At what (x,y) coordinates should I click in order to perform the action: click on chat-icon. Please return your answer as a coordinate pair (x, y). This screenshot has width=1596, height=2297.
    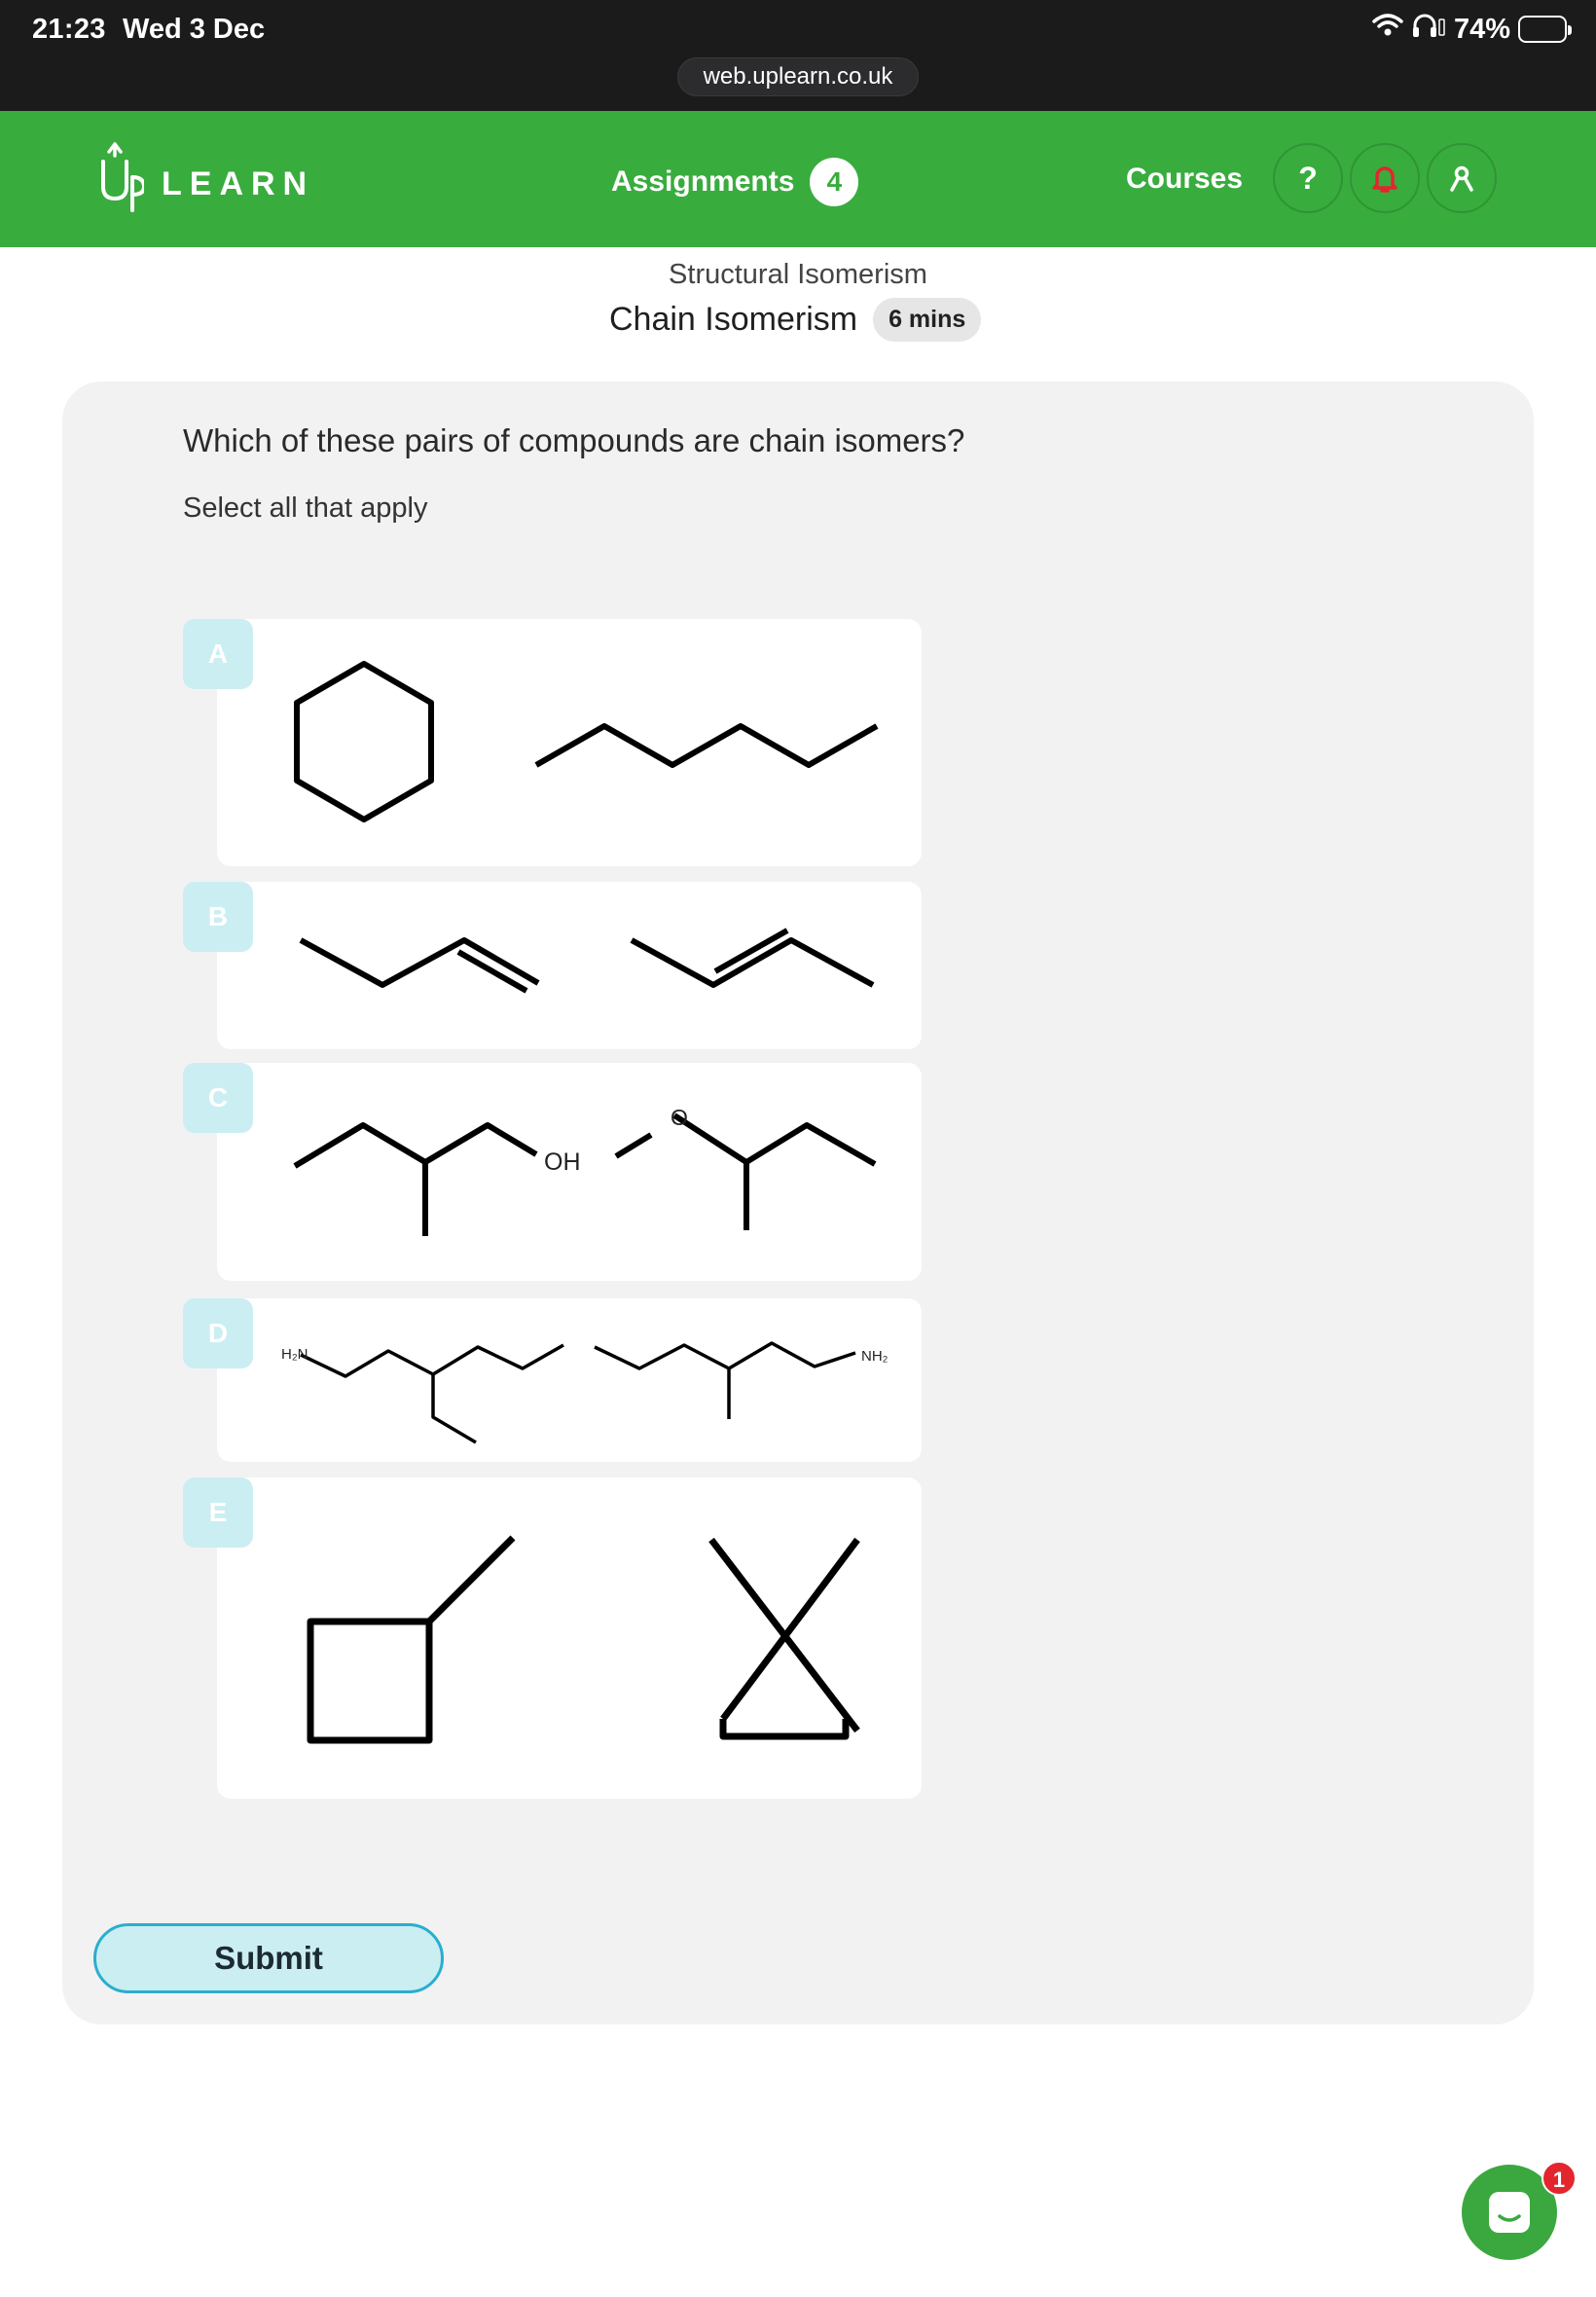
    Looking at the image, I should click on (1509, 2212).